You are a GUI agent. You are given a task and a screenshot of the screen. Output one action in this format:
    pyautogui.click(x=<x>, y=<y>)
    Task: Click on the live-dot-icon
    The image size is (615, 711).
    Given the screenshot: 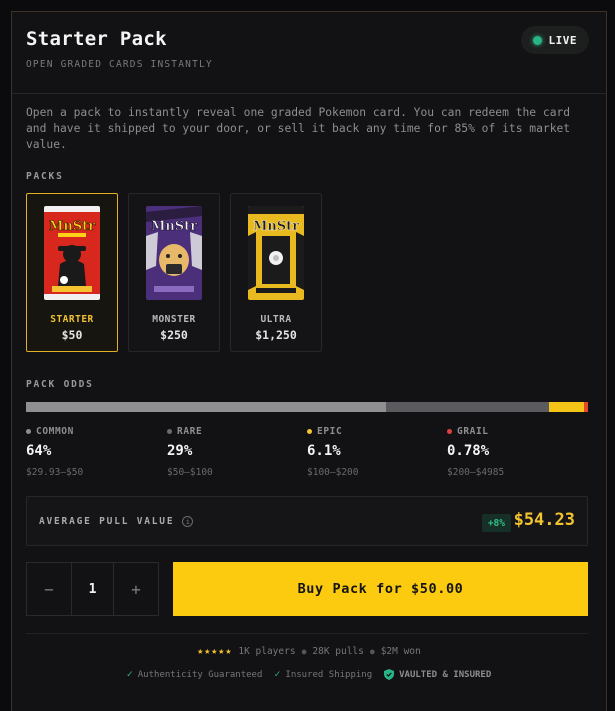 What is the action you would take?
    pyautogui.click(x=537, y=40)
    